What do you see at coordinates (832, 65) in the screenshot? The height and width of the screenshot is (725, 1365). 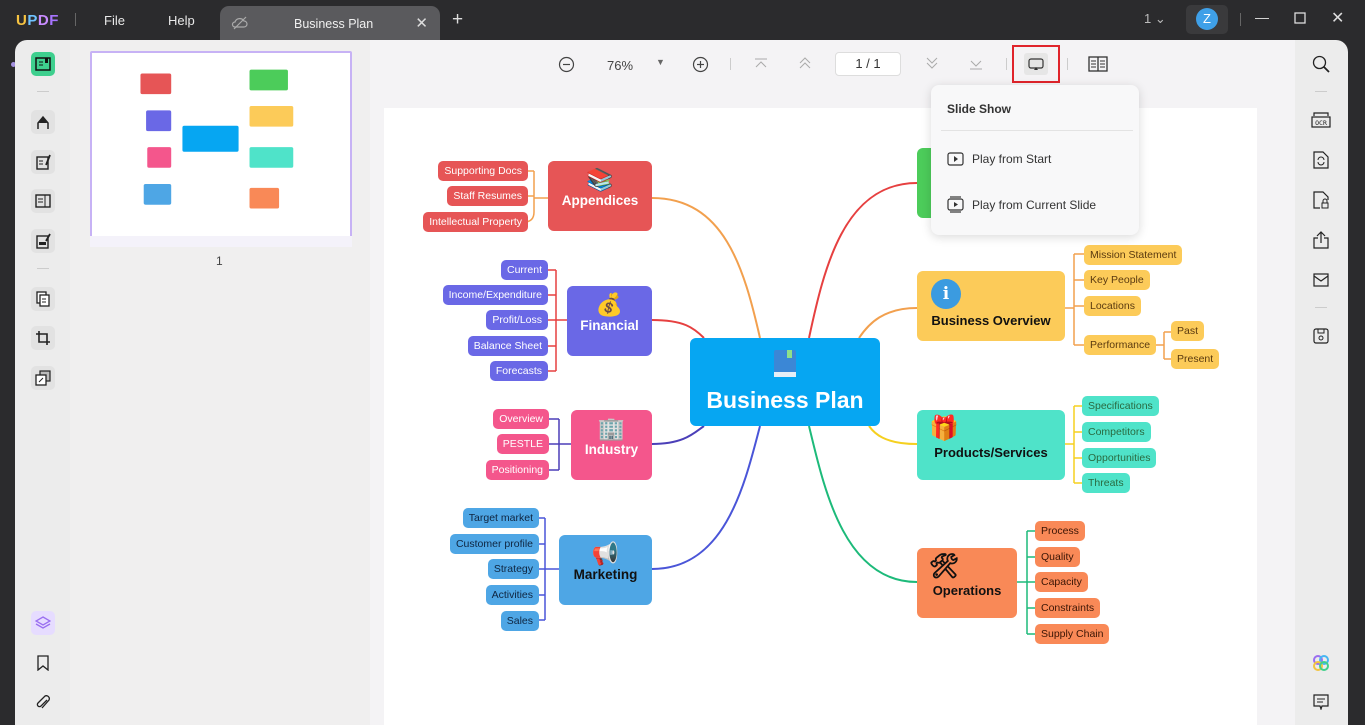 I see `viewer-toolbar: 76% ▼ 1 / 1` at bounding box center [832, 65].